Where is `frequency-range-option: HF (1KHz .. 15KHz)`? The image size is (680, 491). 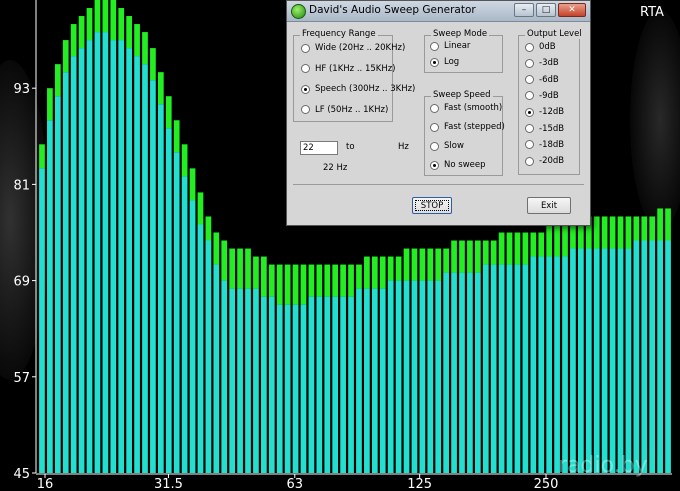 frequency-range-option: HF (1KHz .. 15KHz) is located at coordinates (348, 69).